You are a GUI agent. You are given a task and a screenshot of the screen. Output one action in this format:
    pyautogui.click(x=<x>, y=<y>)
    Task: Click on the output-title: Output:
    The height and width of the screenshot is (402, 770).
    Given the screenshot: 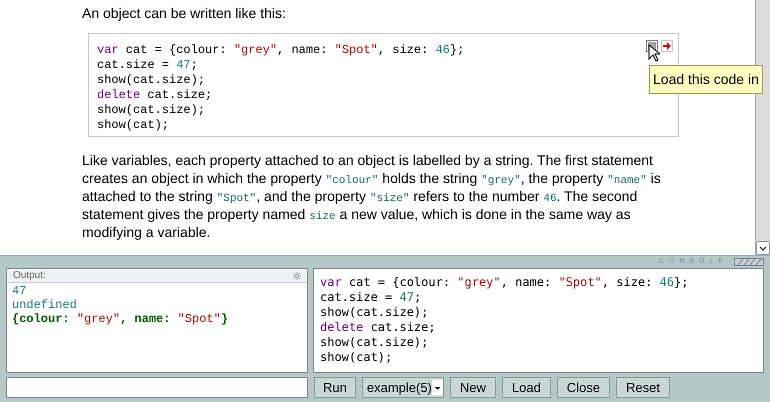 What is the action you would take?
    pyautogui.click(x=29, y=276)
    